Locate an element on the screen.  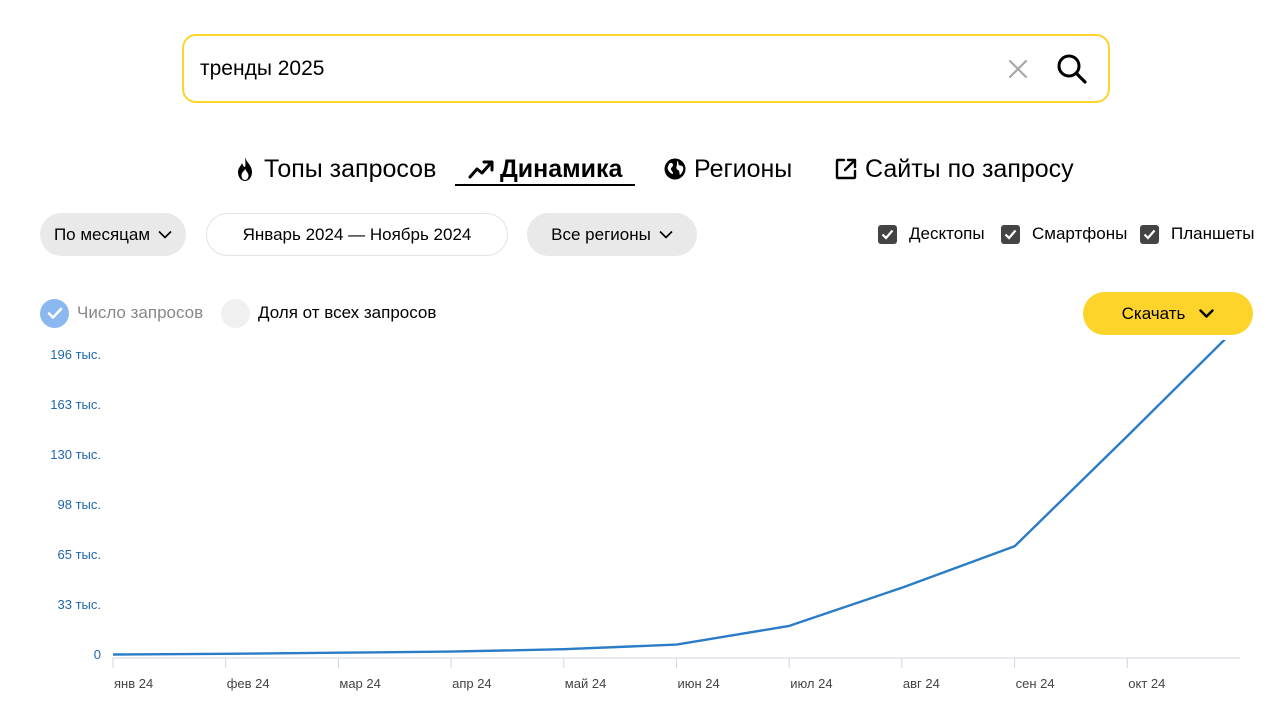
x-tick-label: мар 24 is located at coordinates (359, 683).